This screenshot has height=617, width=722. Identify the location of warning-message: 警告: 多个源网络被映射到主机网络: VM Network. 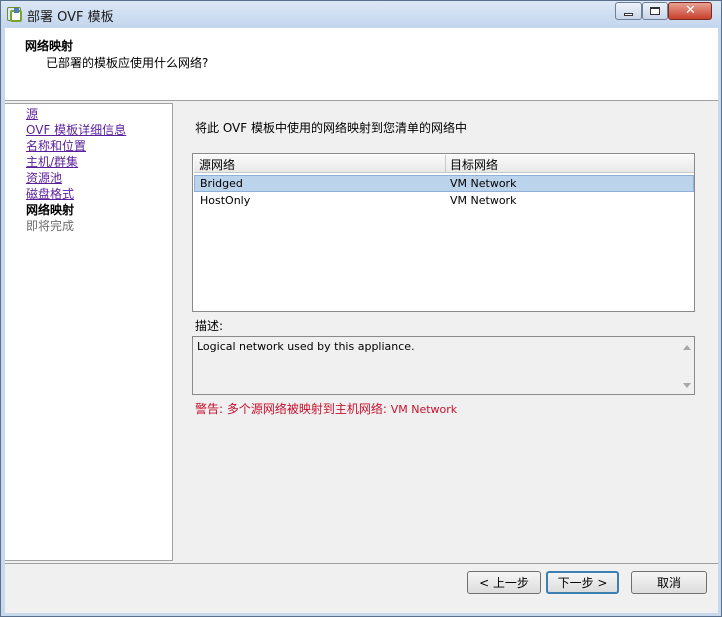
(326, 408).